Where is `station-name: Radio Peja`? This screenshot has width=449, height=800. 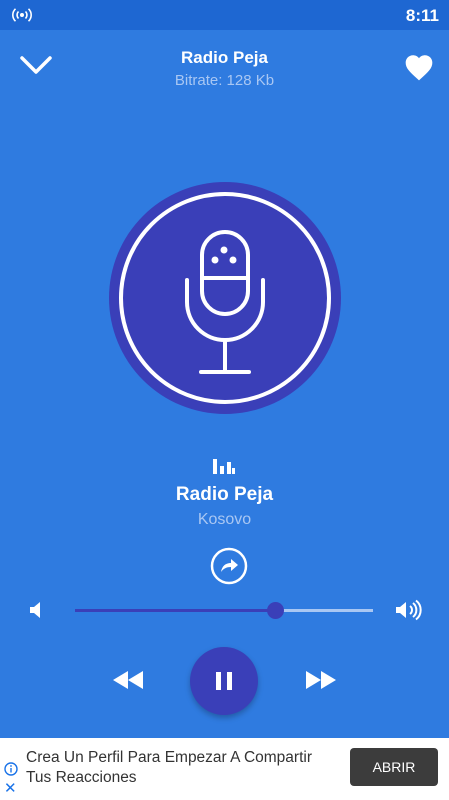 station-name: Radio Peja is located at coordinates (224, 494).